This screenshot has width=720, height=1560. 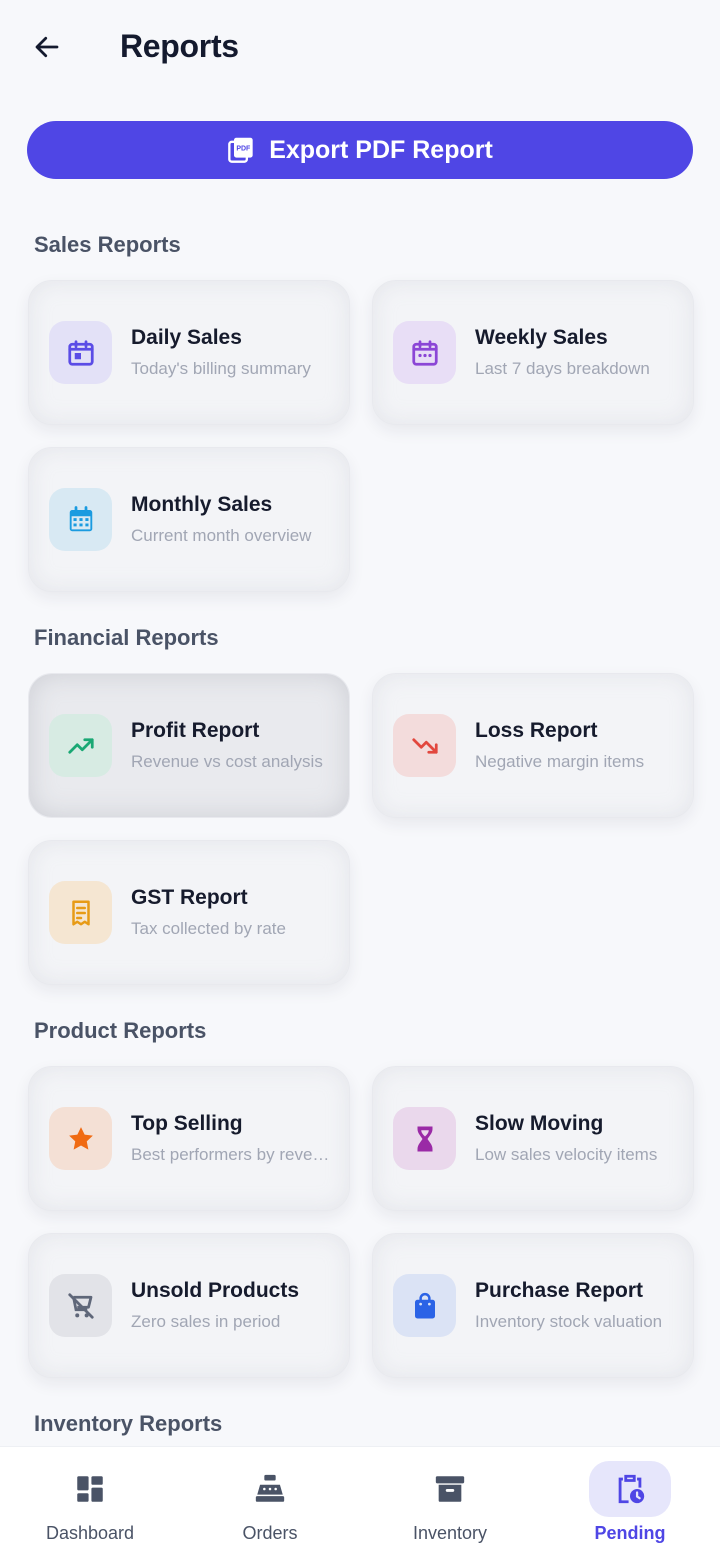 What do you see at coordinates (244, 149) in the screenshot?
I see `svg-text: PDF` at bounding box center [244, 149].